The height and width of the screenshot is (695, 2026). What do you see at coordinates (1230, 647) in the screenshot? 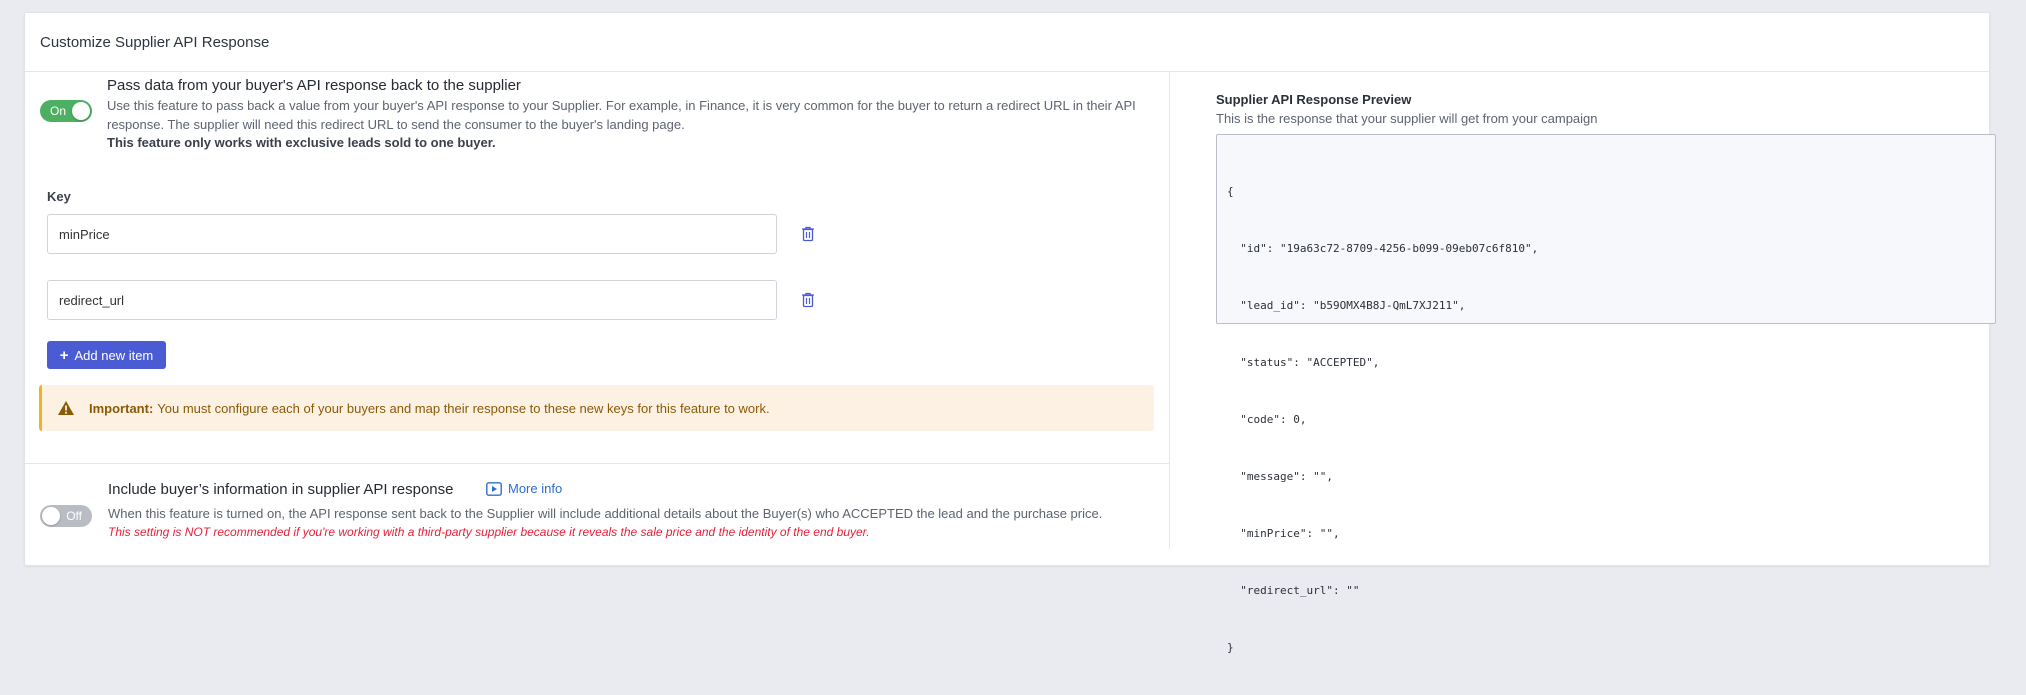
I see `code-line: }` at bounding box center [1230, 647].